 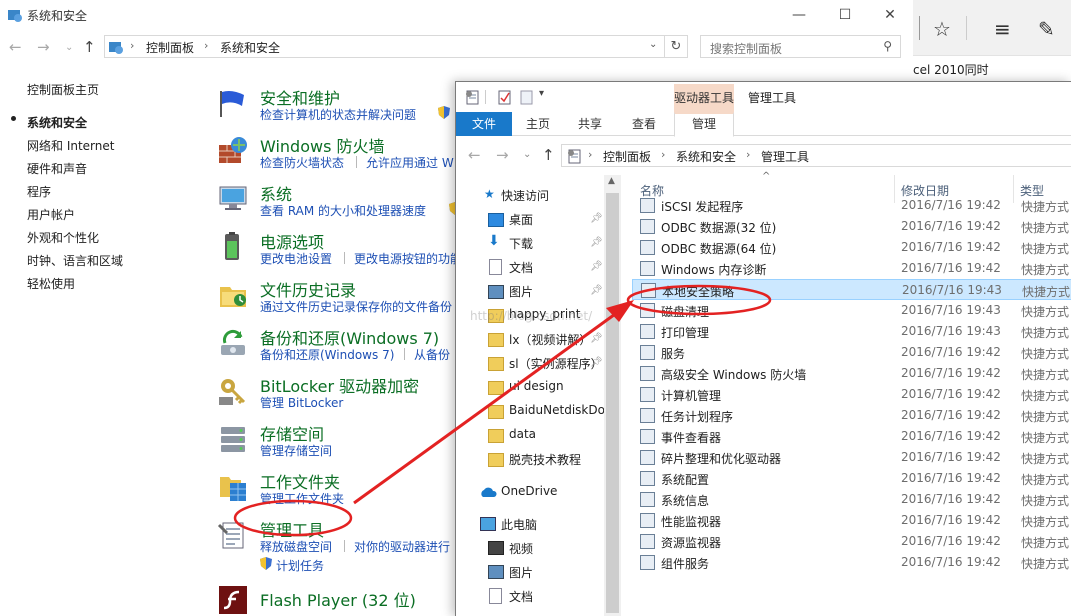 I want to click on nav-item-folder: sl（实例源程序）, so click(x=556, y=363).